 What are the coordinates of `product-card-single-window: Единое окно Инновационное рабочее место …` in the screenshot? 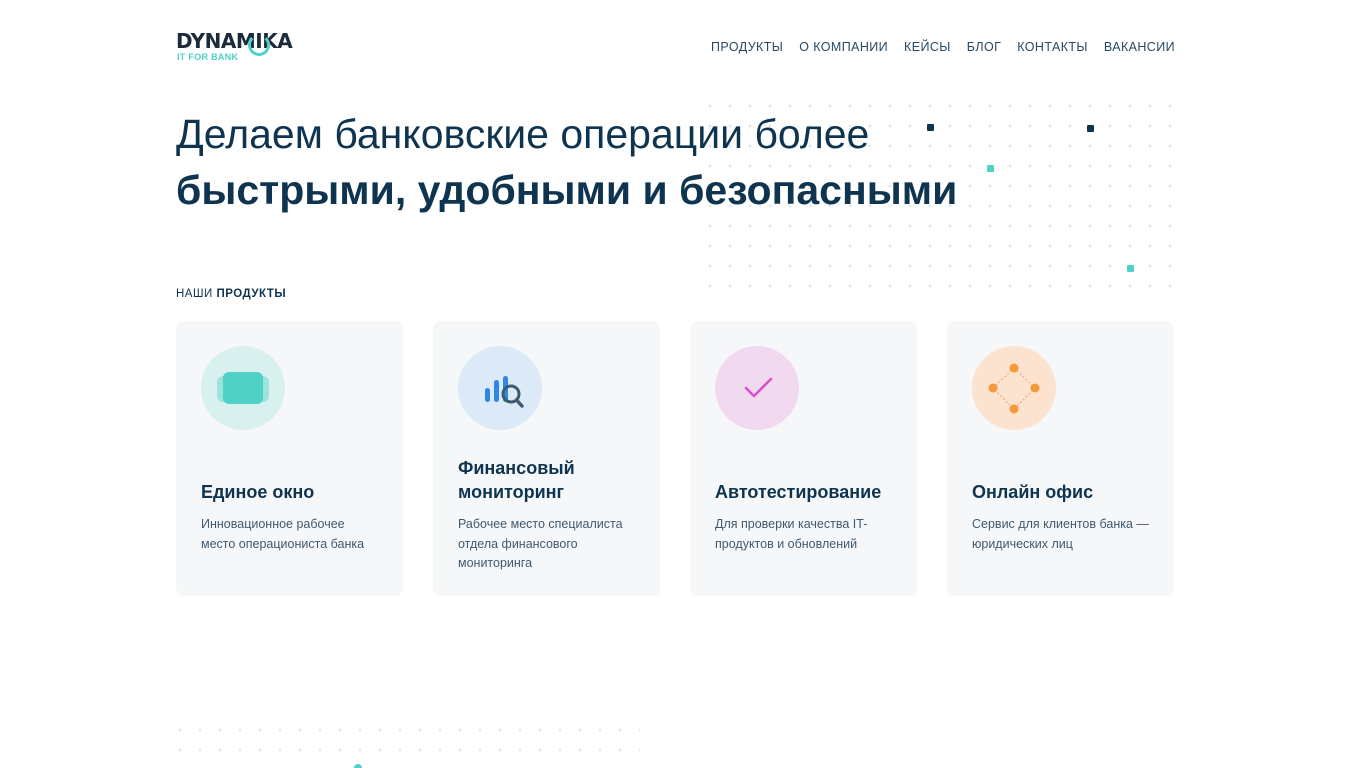 It's located at (289, 458).